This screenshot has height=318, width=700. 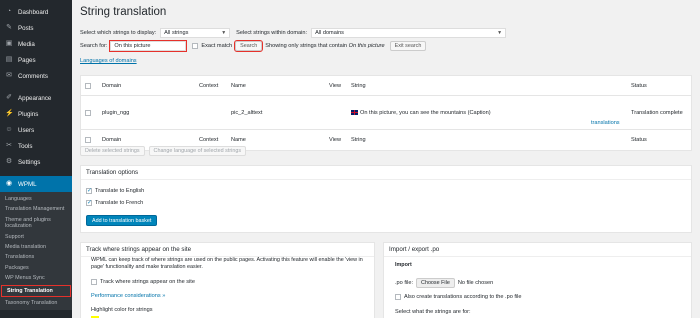 What do you see at coordinates (147, 282) in the screenshot?
I see `track-checkbox-label: Track where strings appear on the site` at bounding box center [147, 282].